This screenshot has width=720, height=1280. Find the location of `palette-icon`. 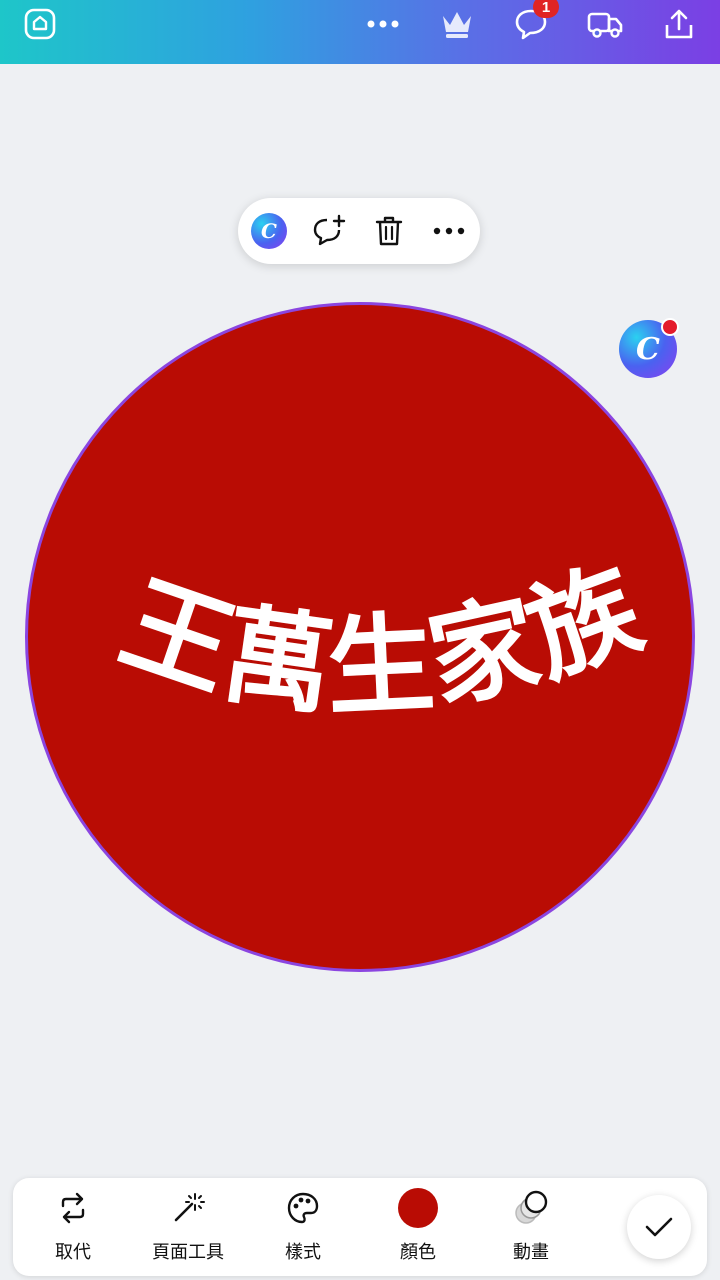

palette-icon is located at coordinates (303, 1208).